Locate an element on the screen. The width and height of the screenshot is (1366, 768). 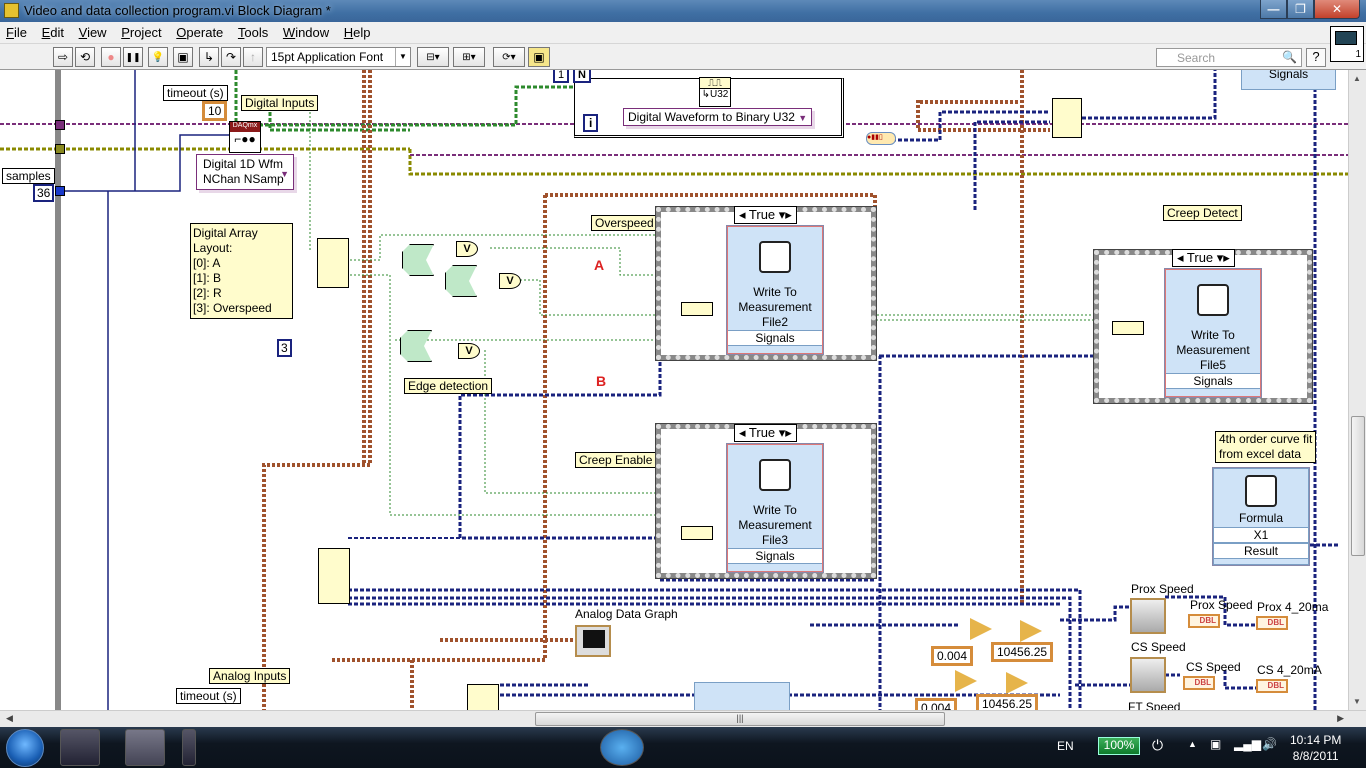
express-vi-node-bottom is located at coordinates (742, 696).